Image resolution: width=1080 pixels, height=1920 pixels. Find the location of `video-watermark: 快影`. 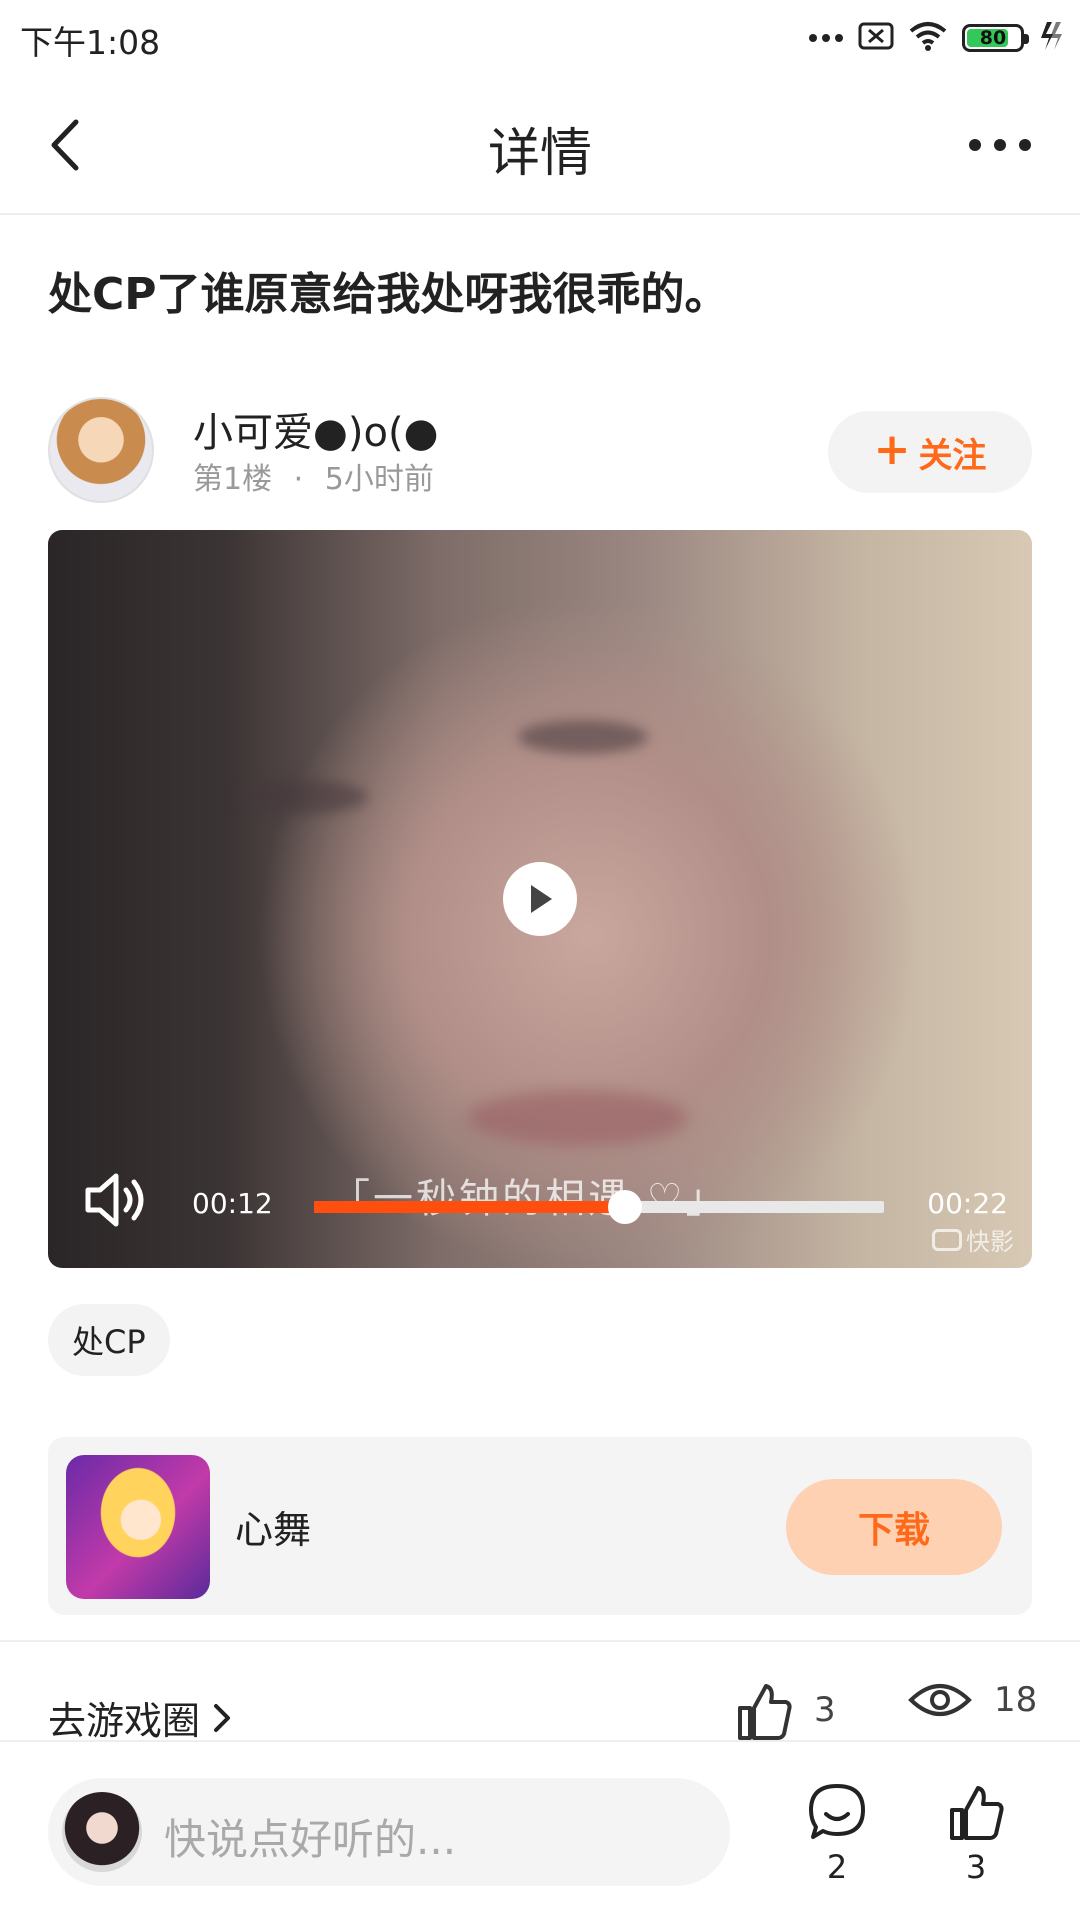

video-watermark: 快影 is located at coordinates (973, 1239).